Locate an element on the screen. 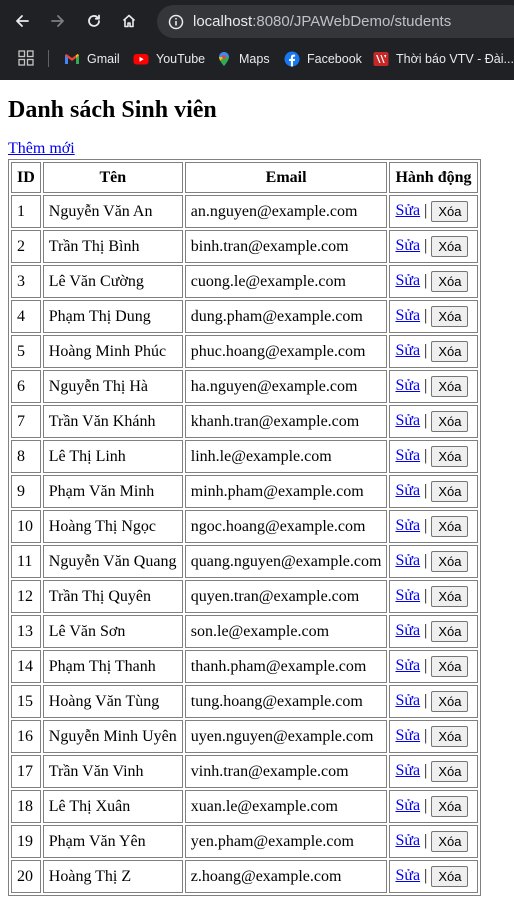 This screenshot has width=514, height=909. cell-name: Nguyễn Văn An is located at coordinates (112, 211).